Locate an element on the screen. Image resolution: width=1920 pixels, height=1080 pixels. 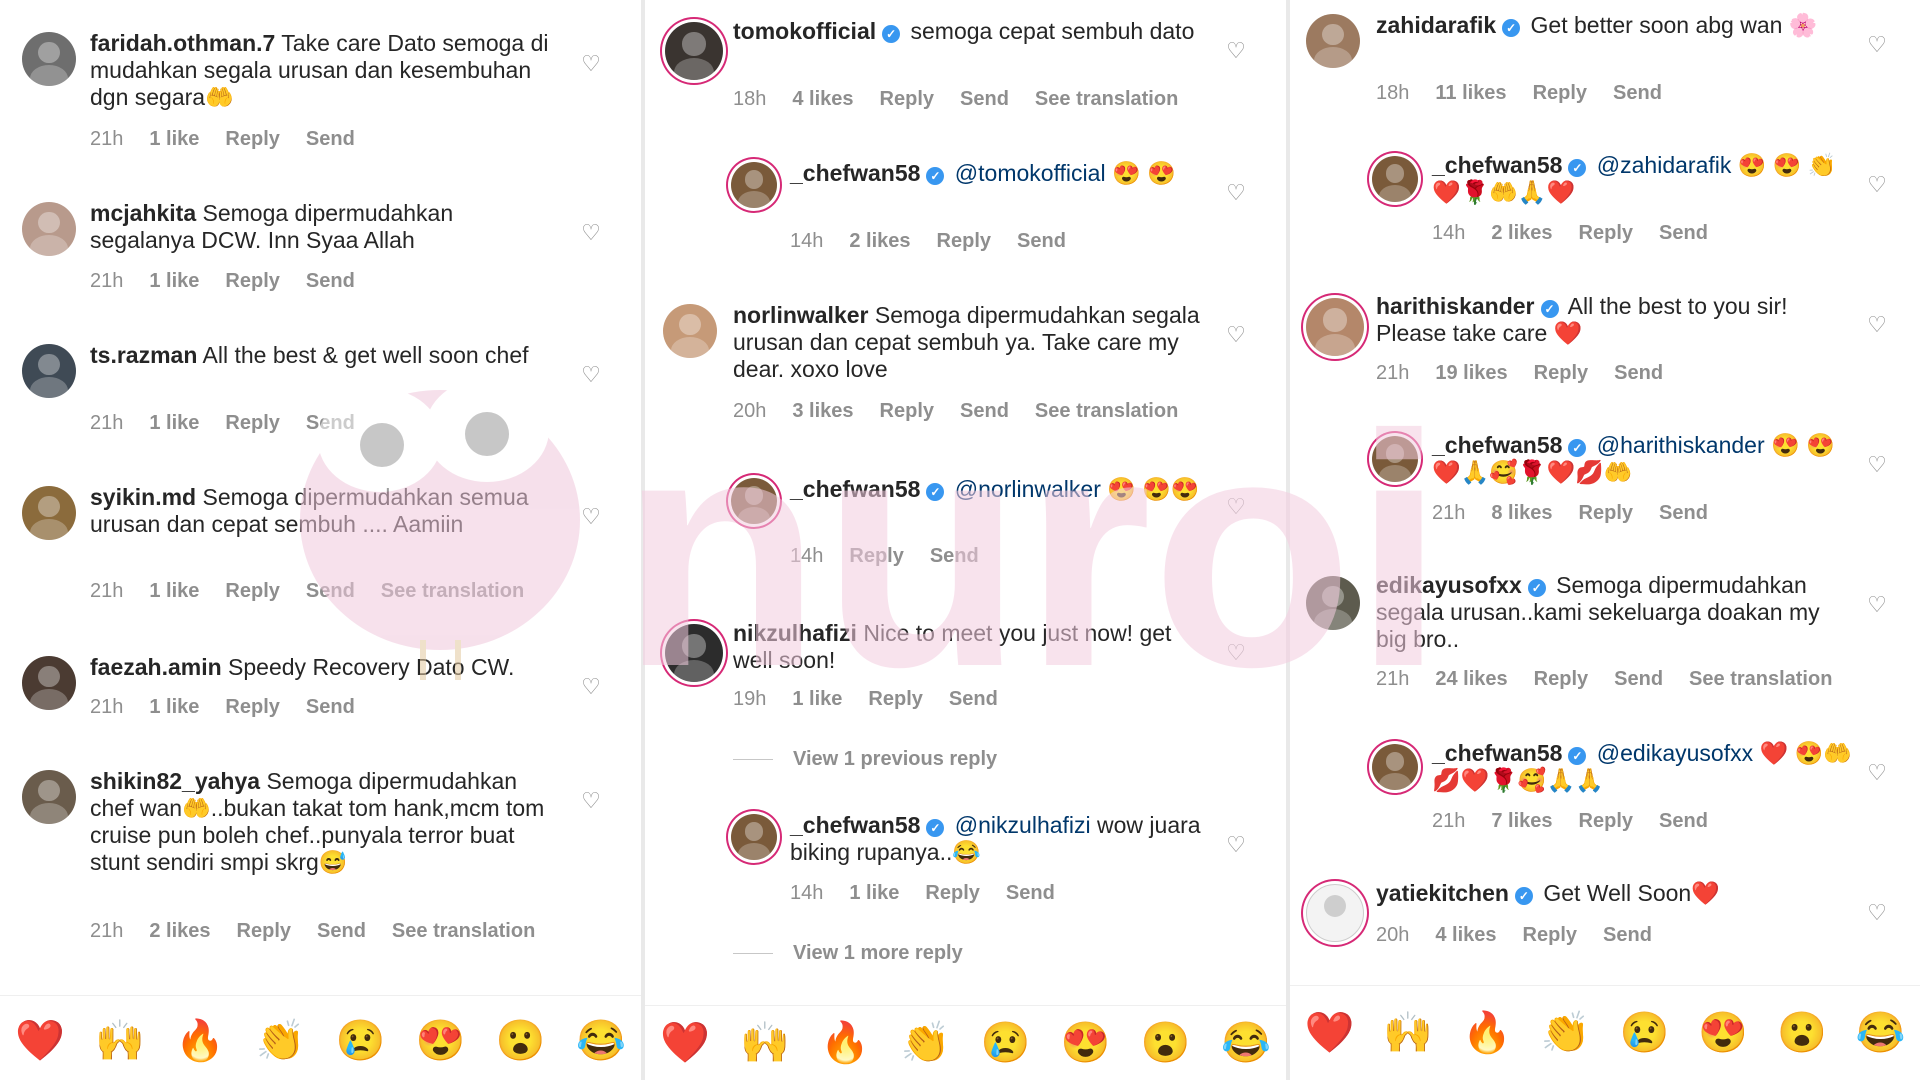
comment-username: ts.razman is located at coordinates (143, 355).